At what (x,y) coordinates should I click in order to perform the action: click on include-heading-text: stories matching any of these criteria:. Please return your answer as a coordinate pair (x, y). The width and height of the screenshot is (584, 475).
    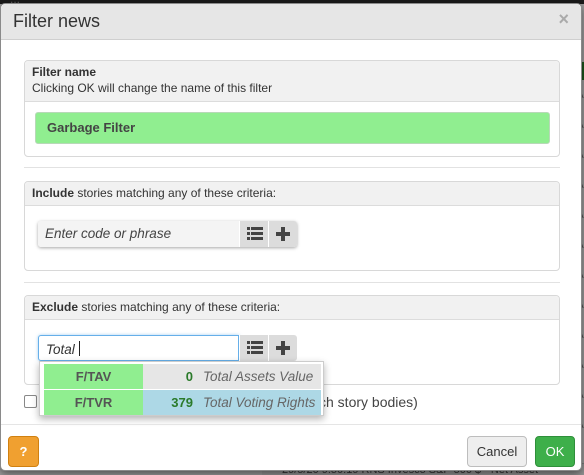
    Looking at the image, I should click on (175, 193).